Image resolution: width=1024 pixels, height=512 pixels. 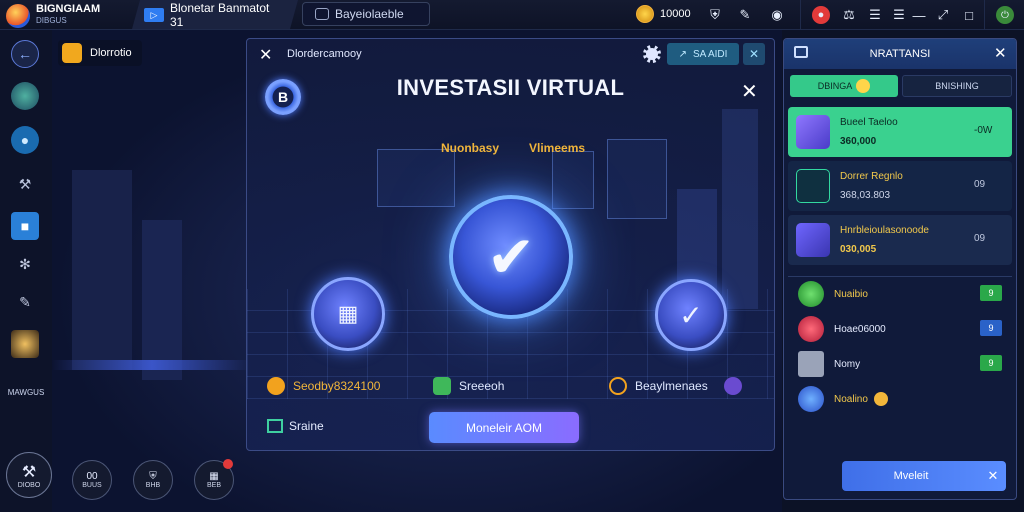 I want to click on close-icon: ✕, so click(x=265, y=55).